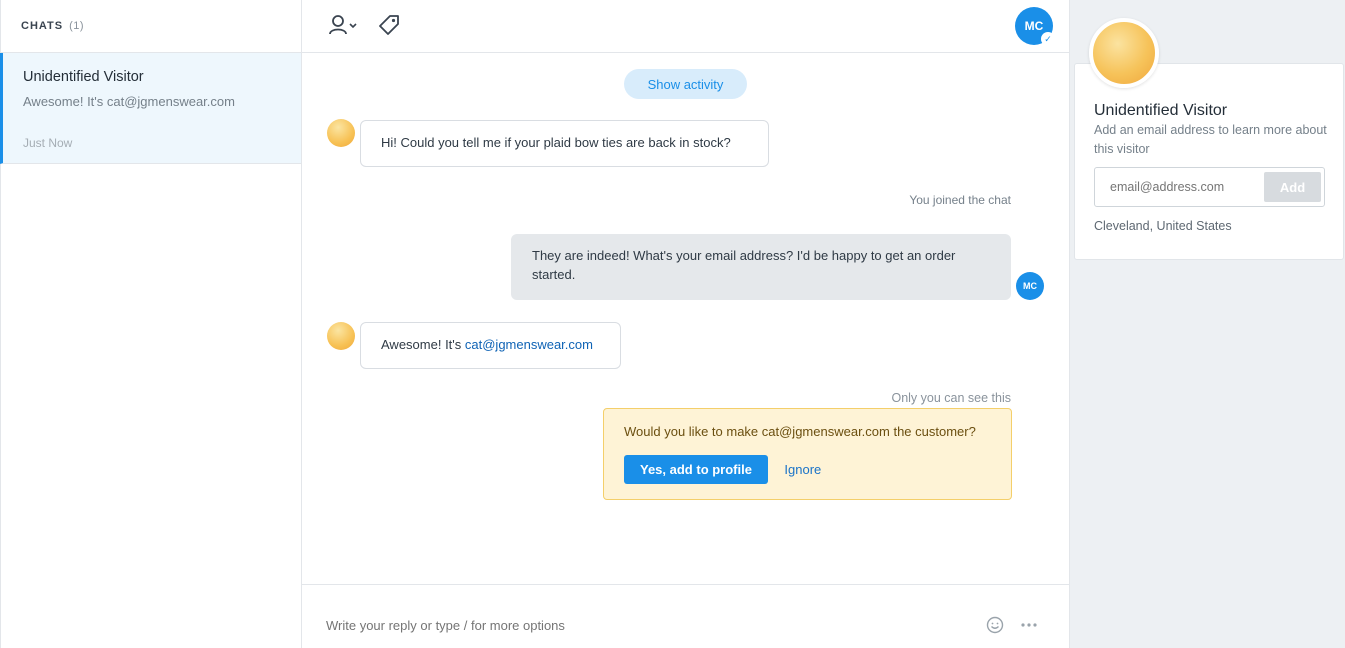 Image resolution: width=1345 pixels, height=648 pixels. I want to click on add-email-button: Add, so click(1292, 187).